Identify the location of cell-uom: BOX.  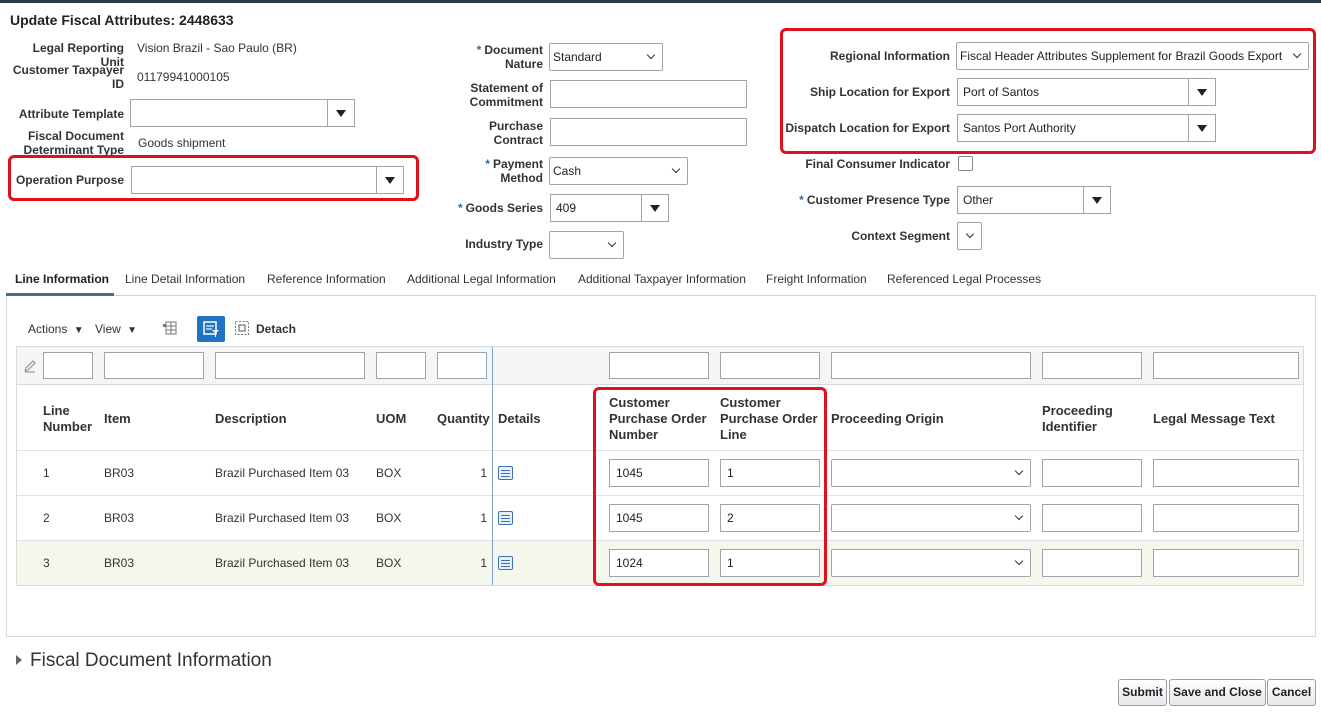
(389, 473).